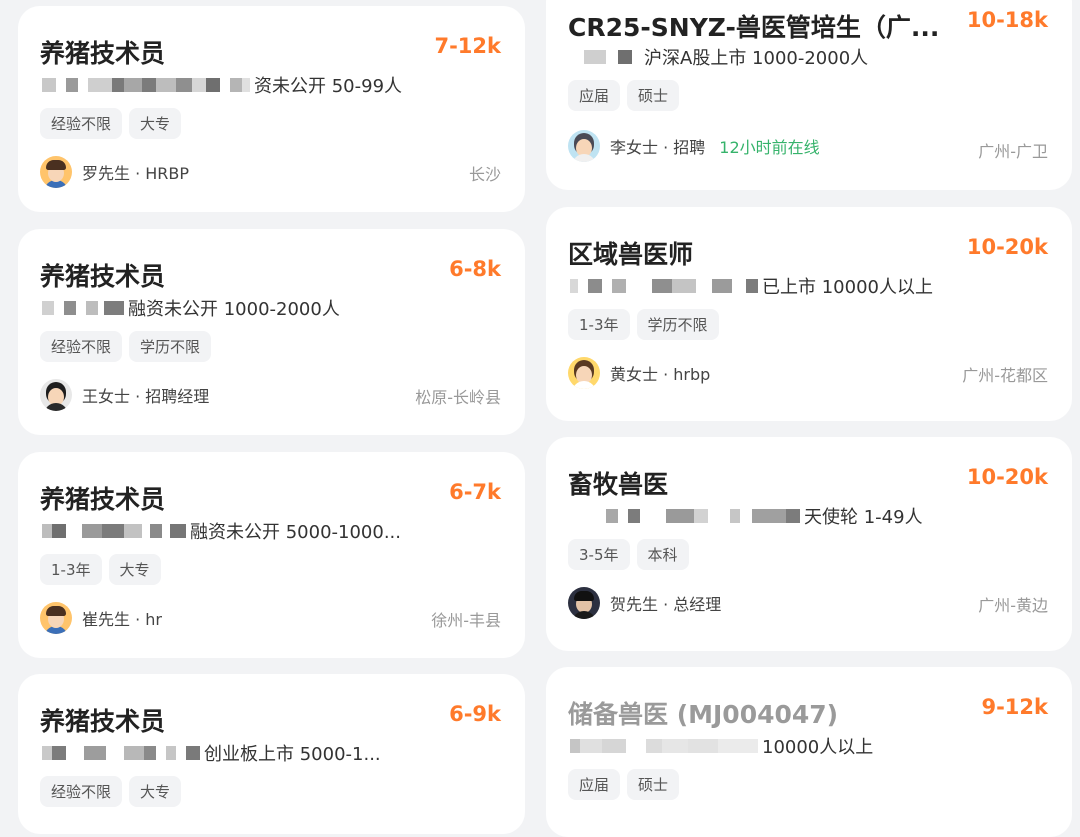 The image size is (1080, 837). What do you see at coordinates (475, 492) in the screenshot?
I see `salary: 6-7k` at bounding box center [475, 492].